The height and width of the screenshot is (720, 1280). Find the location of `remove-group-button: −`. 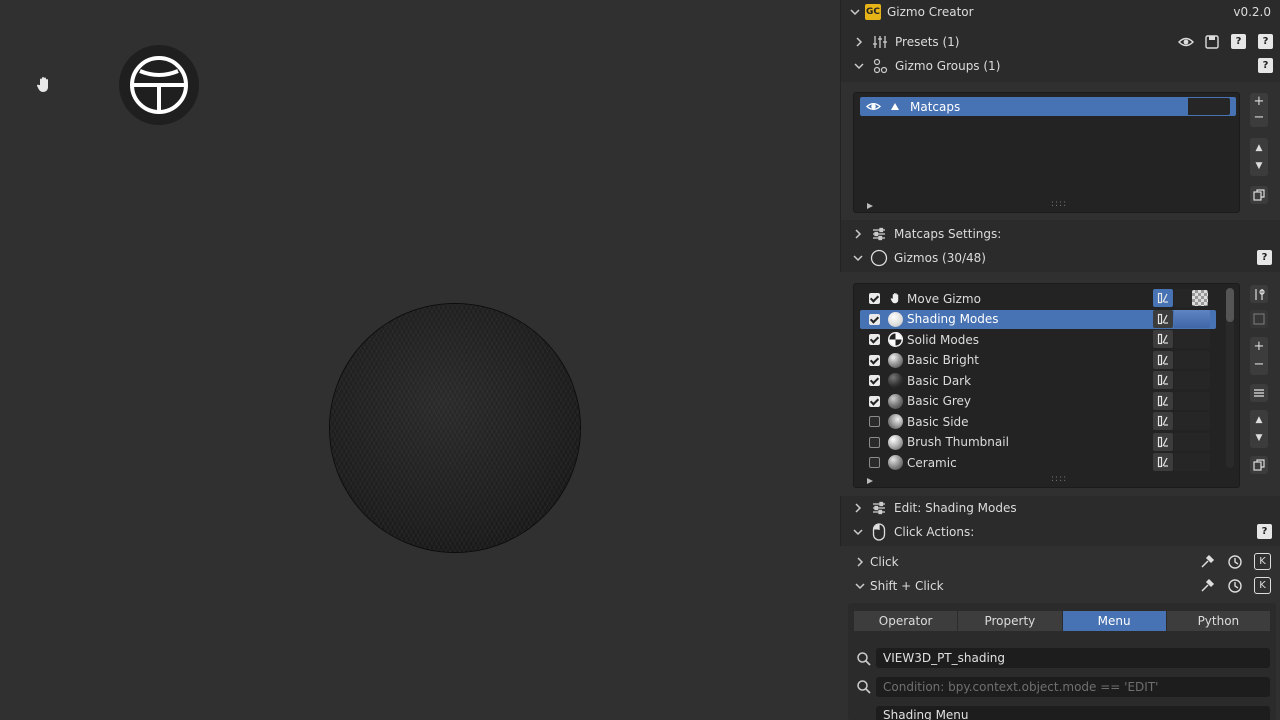

remove-group-button: − is located at coordinates (1259, 118).